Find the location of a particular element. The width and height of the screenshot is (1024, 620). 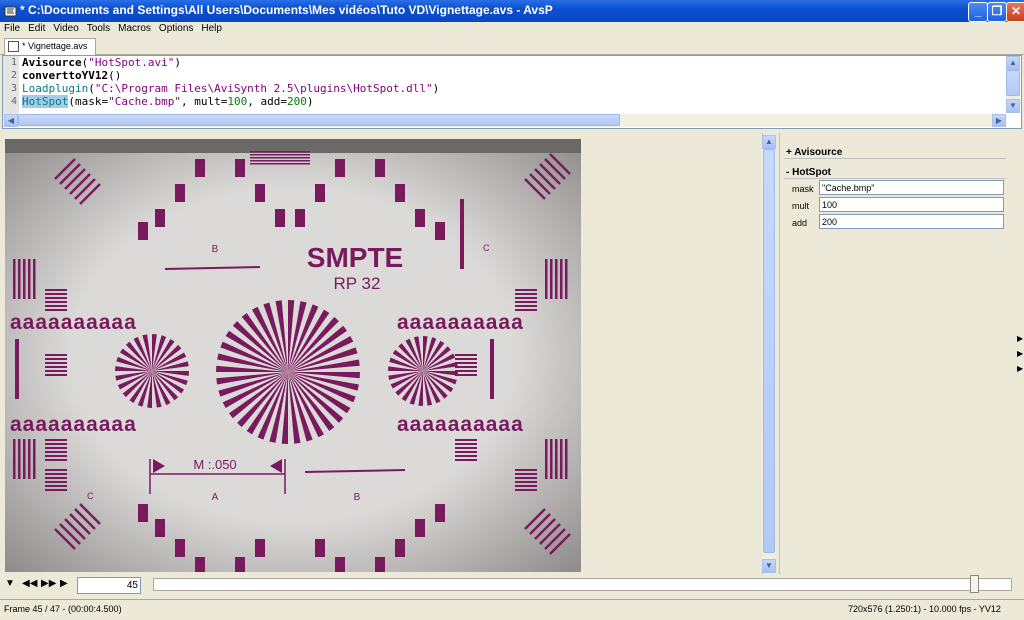

menu-tools: Tools is located at coordinates (98, 29).